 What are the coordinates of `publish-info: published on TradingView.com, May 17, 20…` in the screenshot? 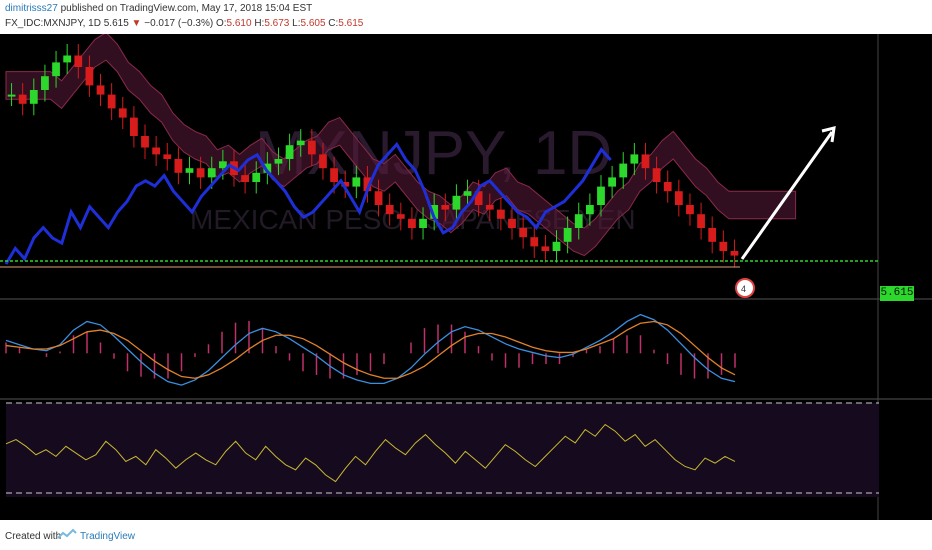 It's located at (186, 8).